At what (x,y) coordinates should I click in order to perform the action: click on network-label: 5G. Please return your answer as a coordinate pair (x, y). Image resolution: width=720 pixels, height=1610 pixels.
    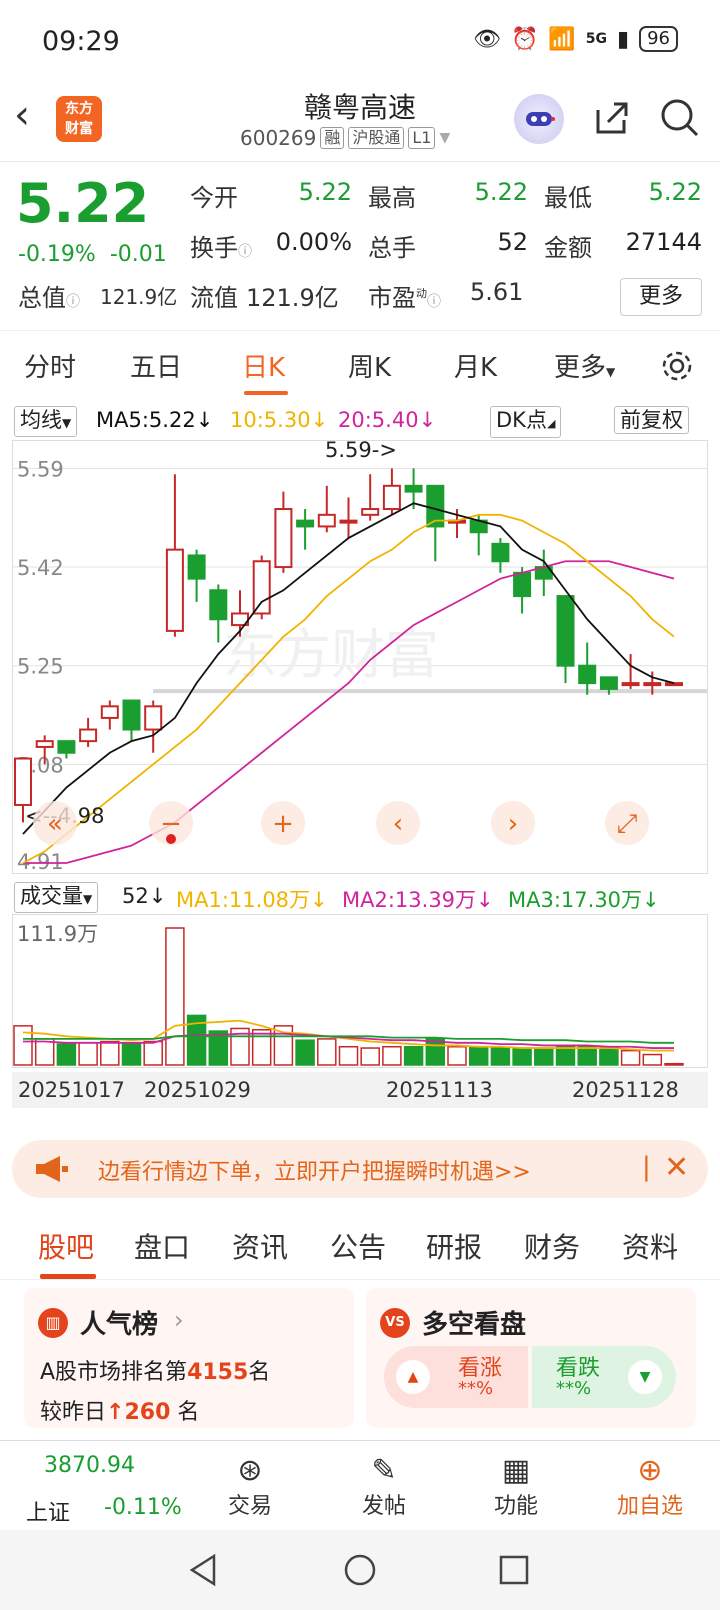
    Looking at the image, I should click on (596, 39).